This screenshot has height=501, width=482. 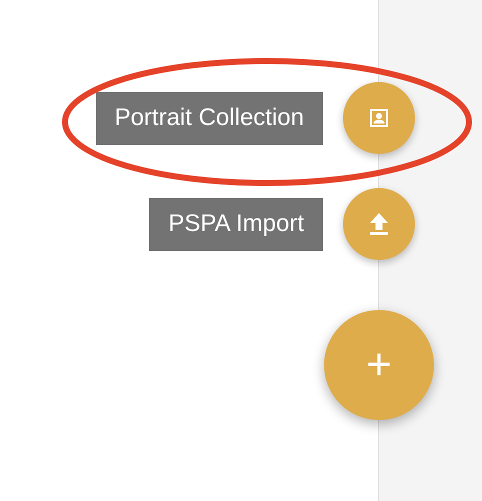 I want to click on portrait-icon, so click(x=379, y=118).